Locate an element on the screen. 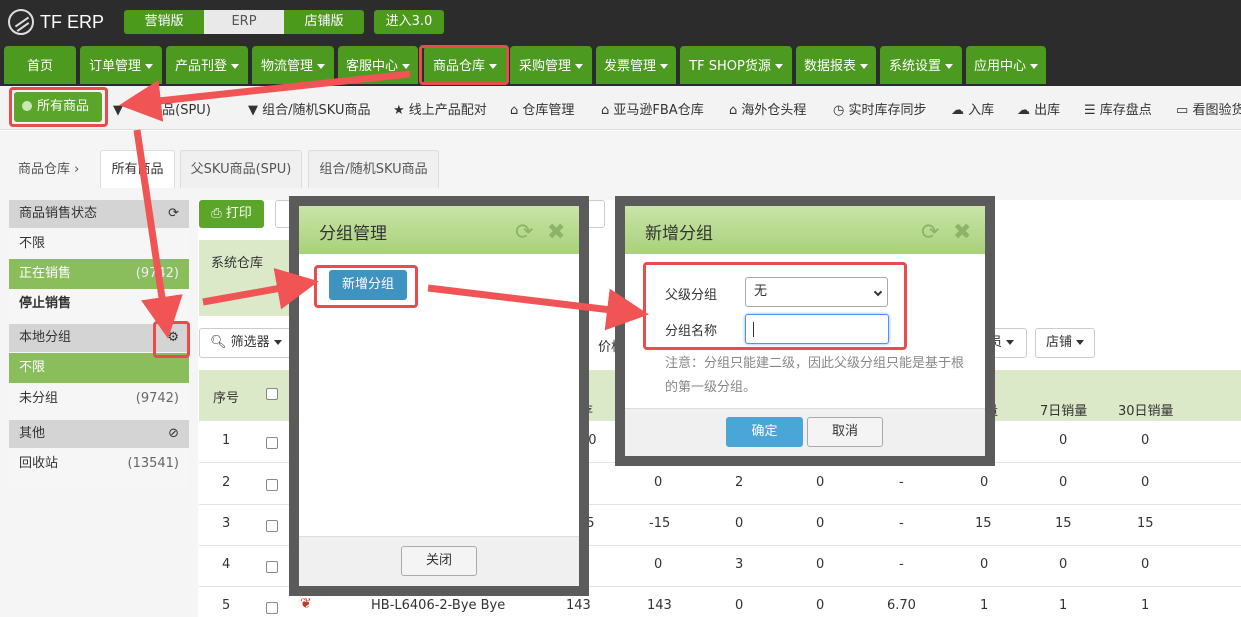 This screenshot has height=617, width=1241. row-col7: 6.70 is located at coordinates (901, 605).